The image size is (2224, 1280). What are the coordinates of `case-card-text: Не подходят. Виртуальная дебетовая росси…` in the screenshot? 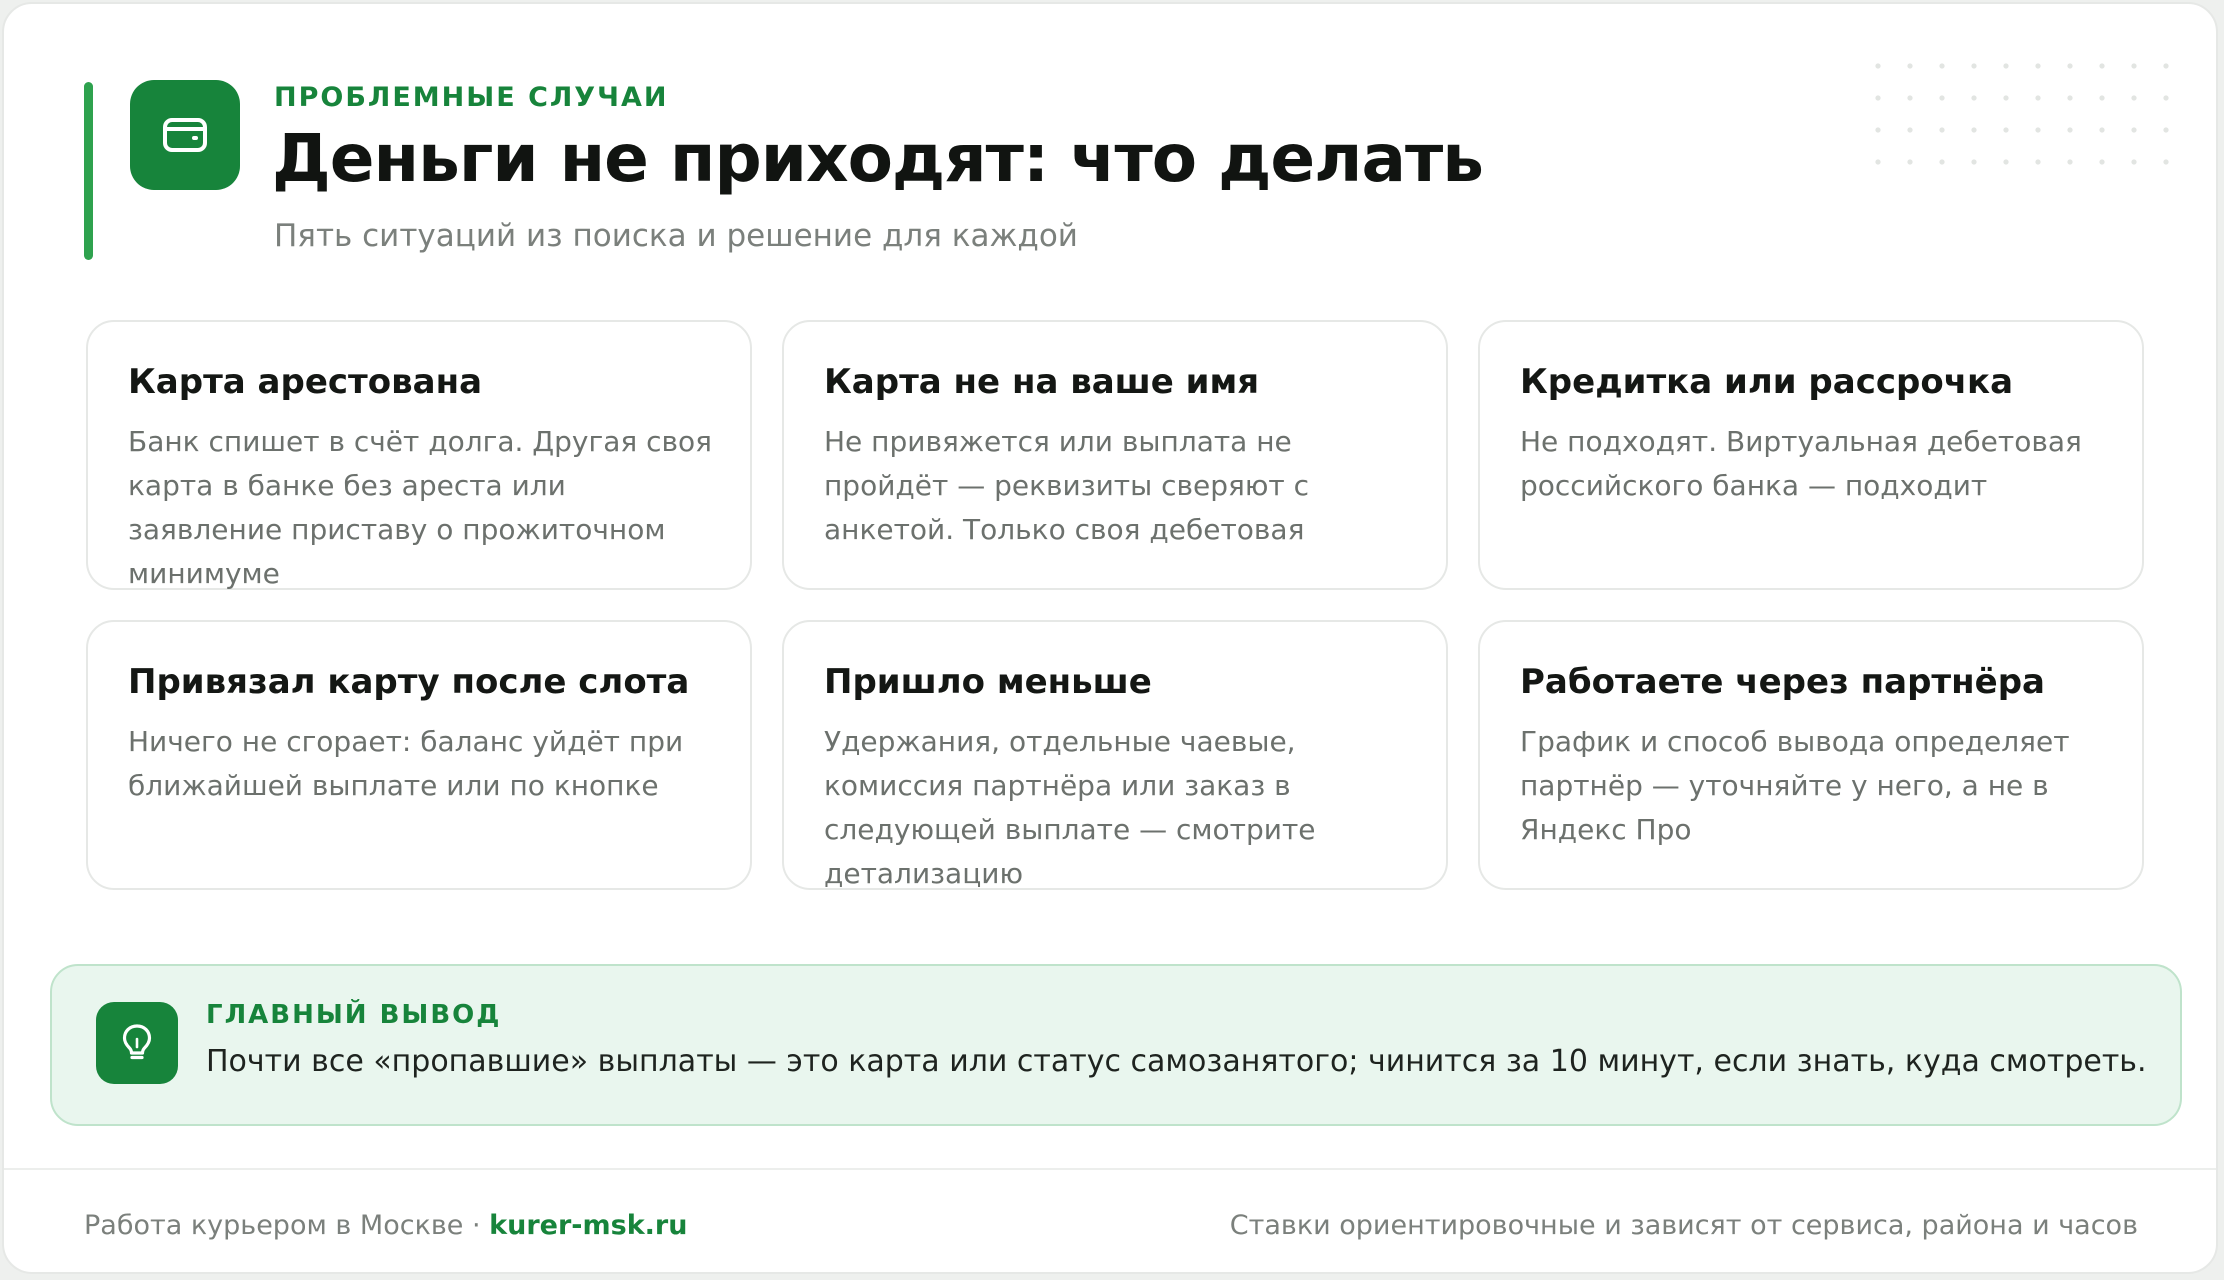 It's located at (1801, 463).